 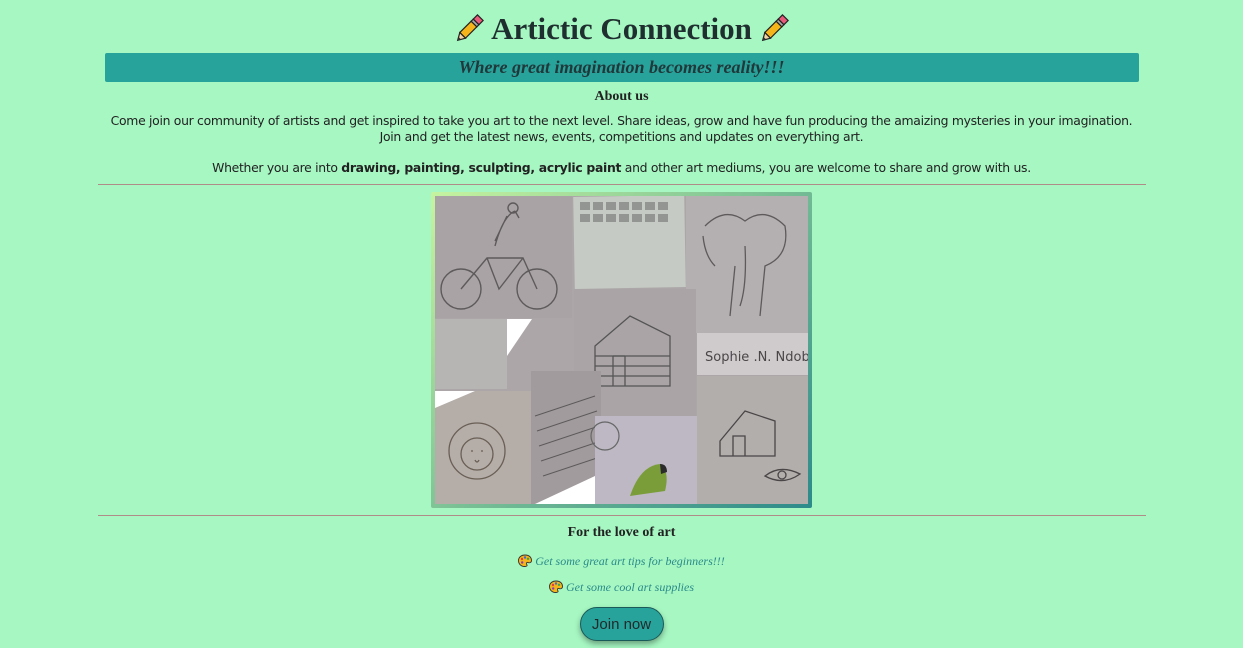 I want to click on site-title: Artictic Connection, so click(x=621, y=28).